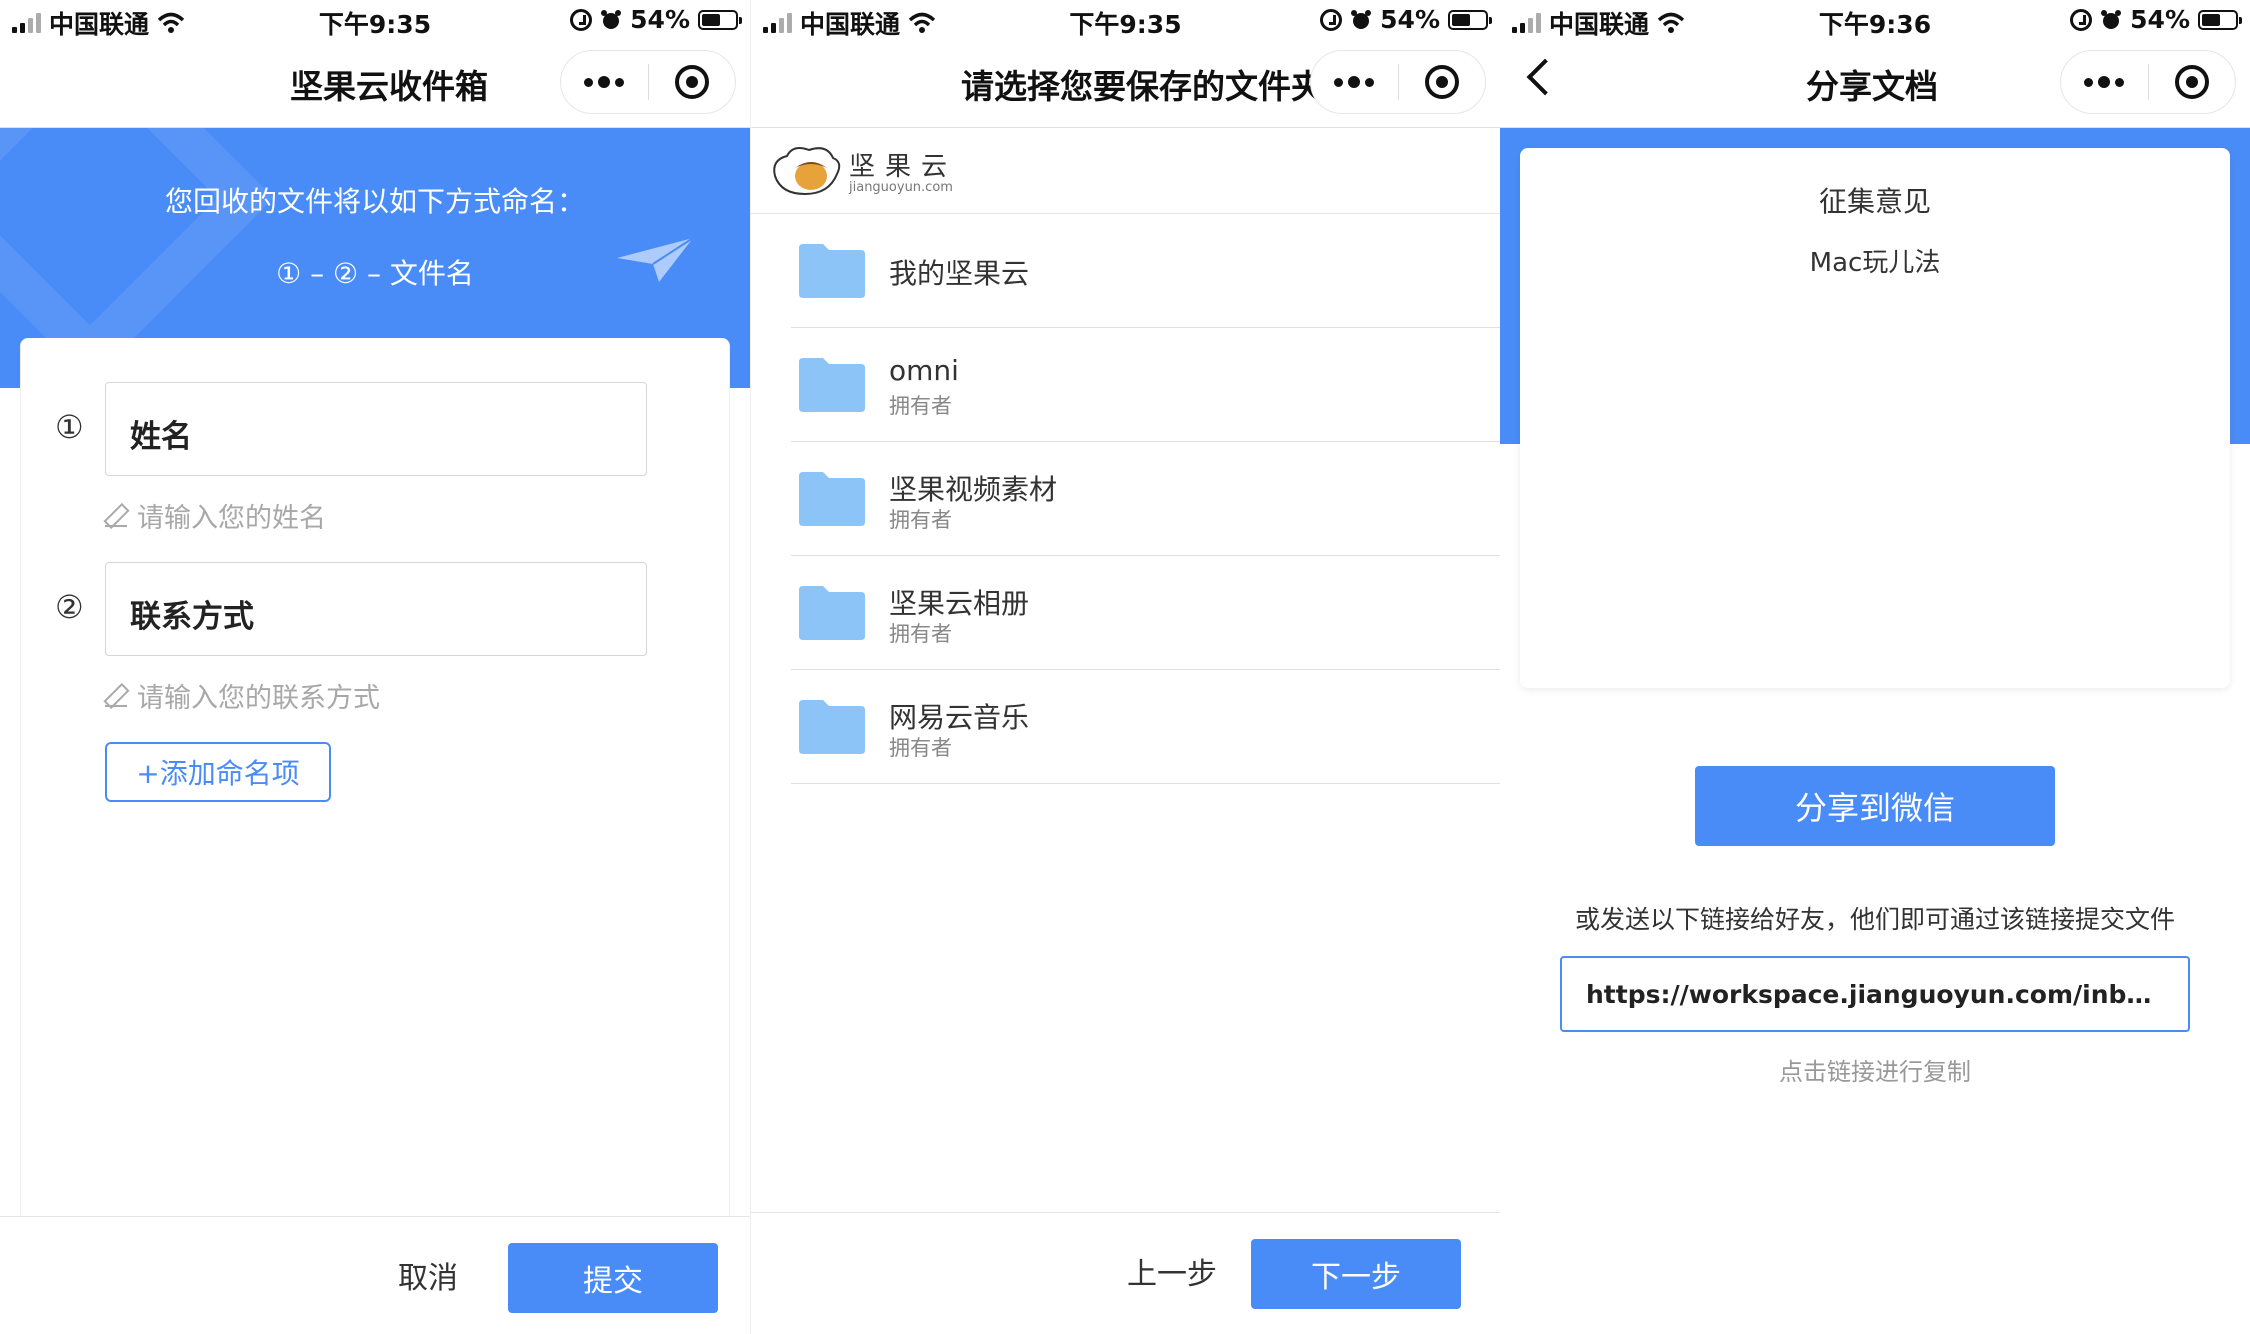  I want to click on action-bar: 上一步 下一步, so click(1125, 1271).